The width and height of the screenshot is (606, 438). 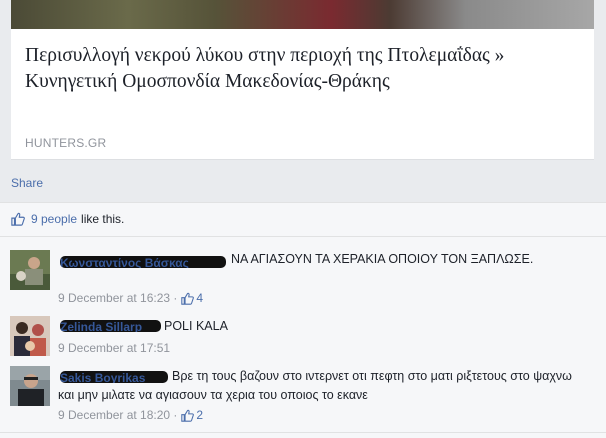 I want to click on comment-author: Κωνσταντίνος Βάσκας, so click(x=143, y=262).